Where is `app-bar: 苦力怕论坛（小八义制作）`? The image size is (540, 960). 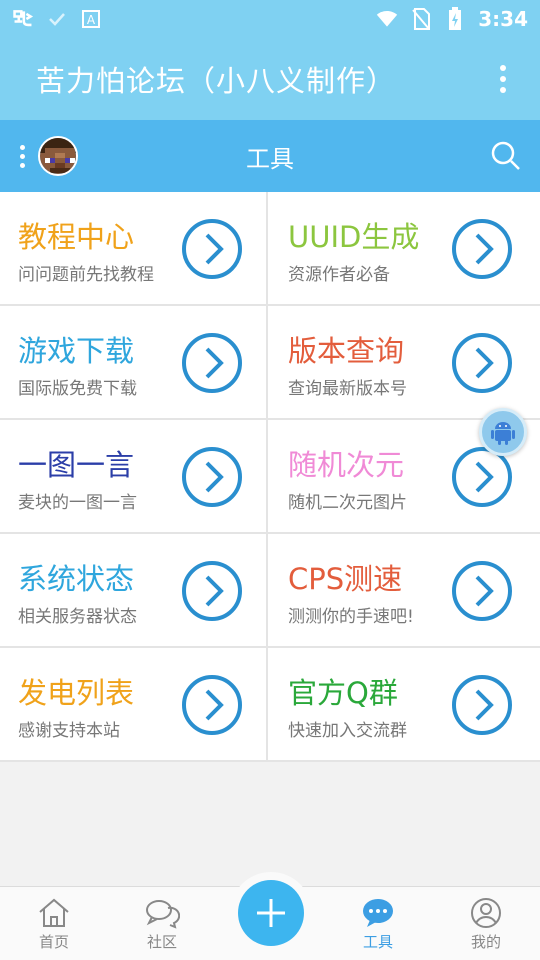 app-bar: 苦力怕论坛（小八义制作） is located at coordinates (270, 79).